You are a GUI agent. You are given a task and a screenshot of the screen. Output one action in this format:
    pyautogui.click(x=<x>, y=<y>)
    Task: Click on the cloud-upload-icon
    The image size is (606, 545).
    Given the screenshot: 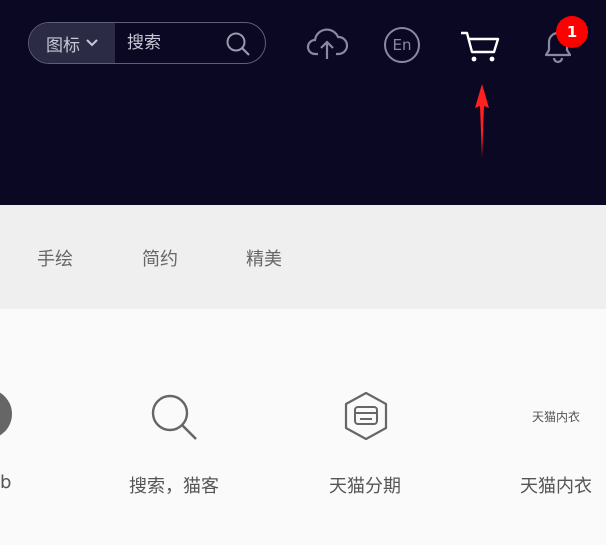 What is the action you would take?
    pyautogui.click(x=327, y=44)
    